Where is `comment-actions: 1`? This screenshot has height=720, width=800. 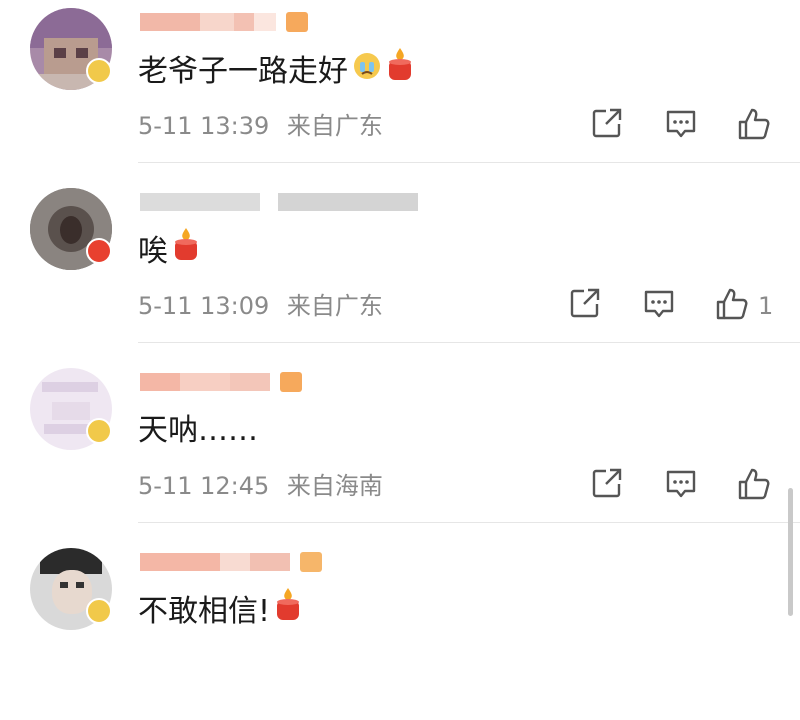 comment-actions: 1 is located at coordinates (679, 306).